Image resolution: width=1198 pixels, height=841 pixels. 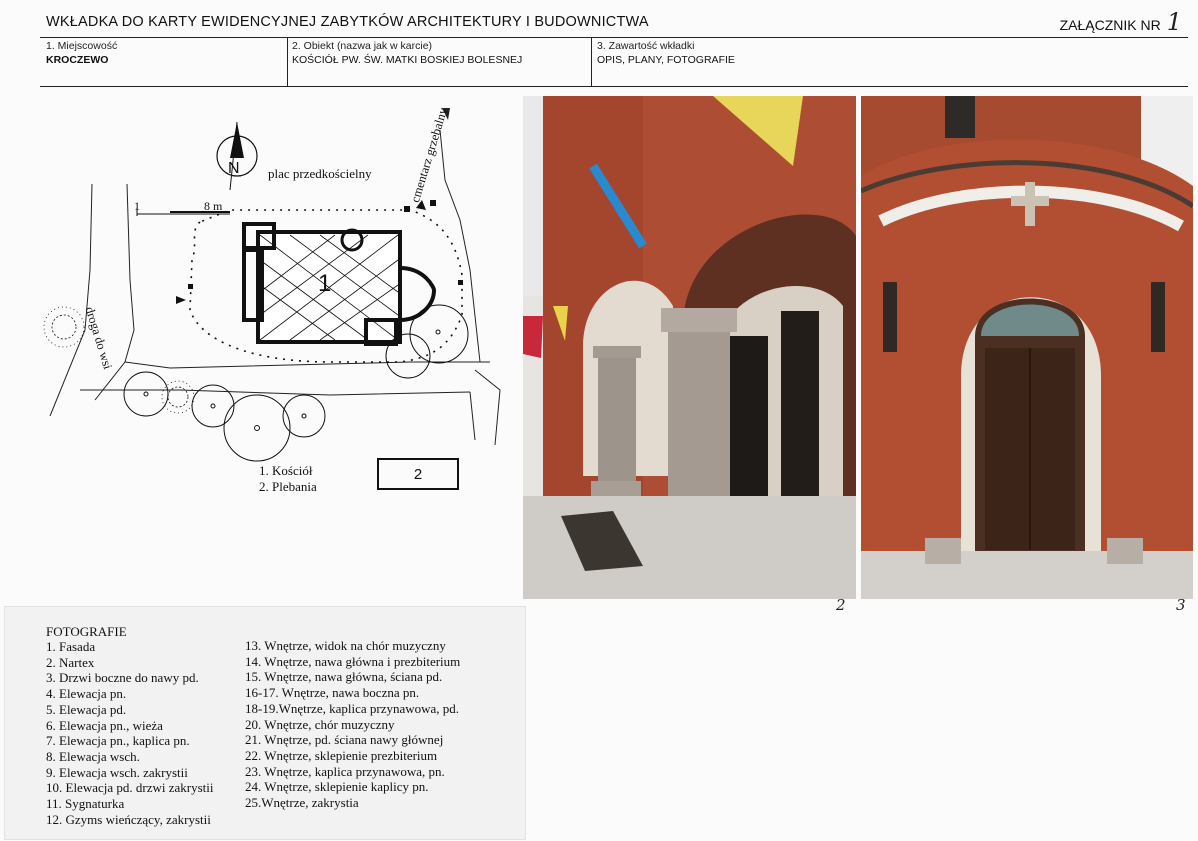 What do you see at coordinates (130, 788) in the screenshot?
I see `photo-list-item: 10. Elewacja pd. drzwi zakrystii` at bounding box center [130, 788].